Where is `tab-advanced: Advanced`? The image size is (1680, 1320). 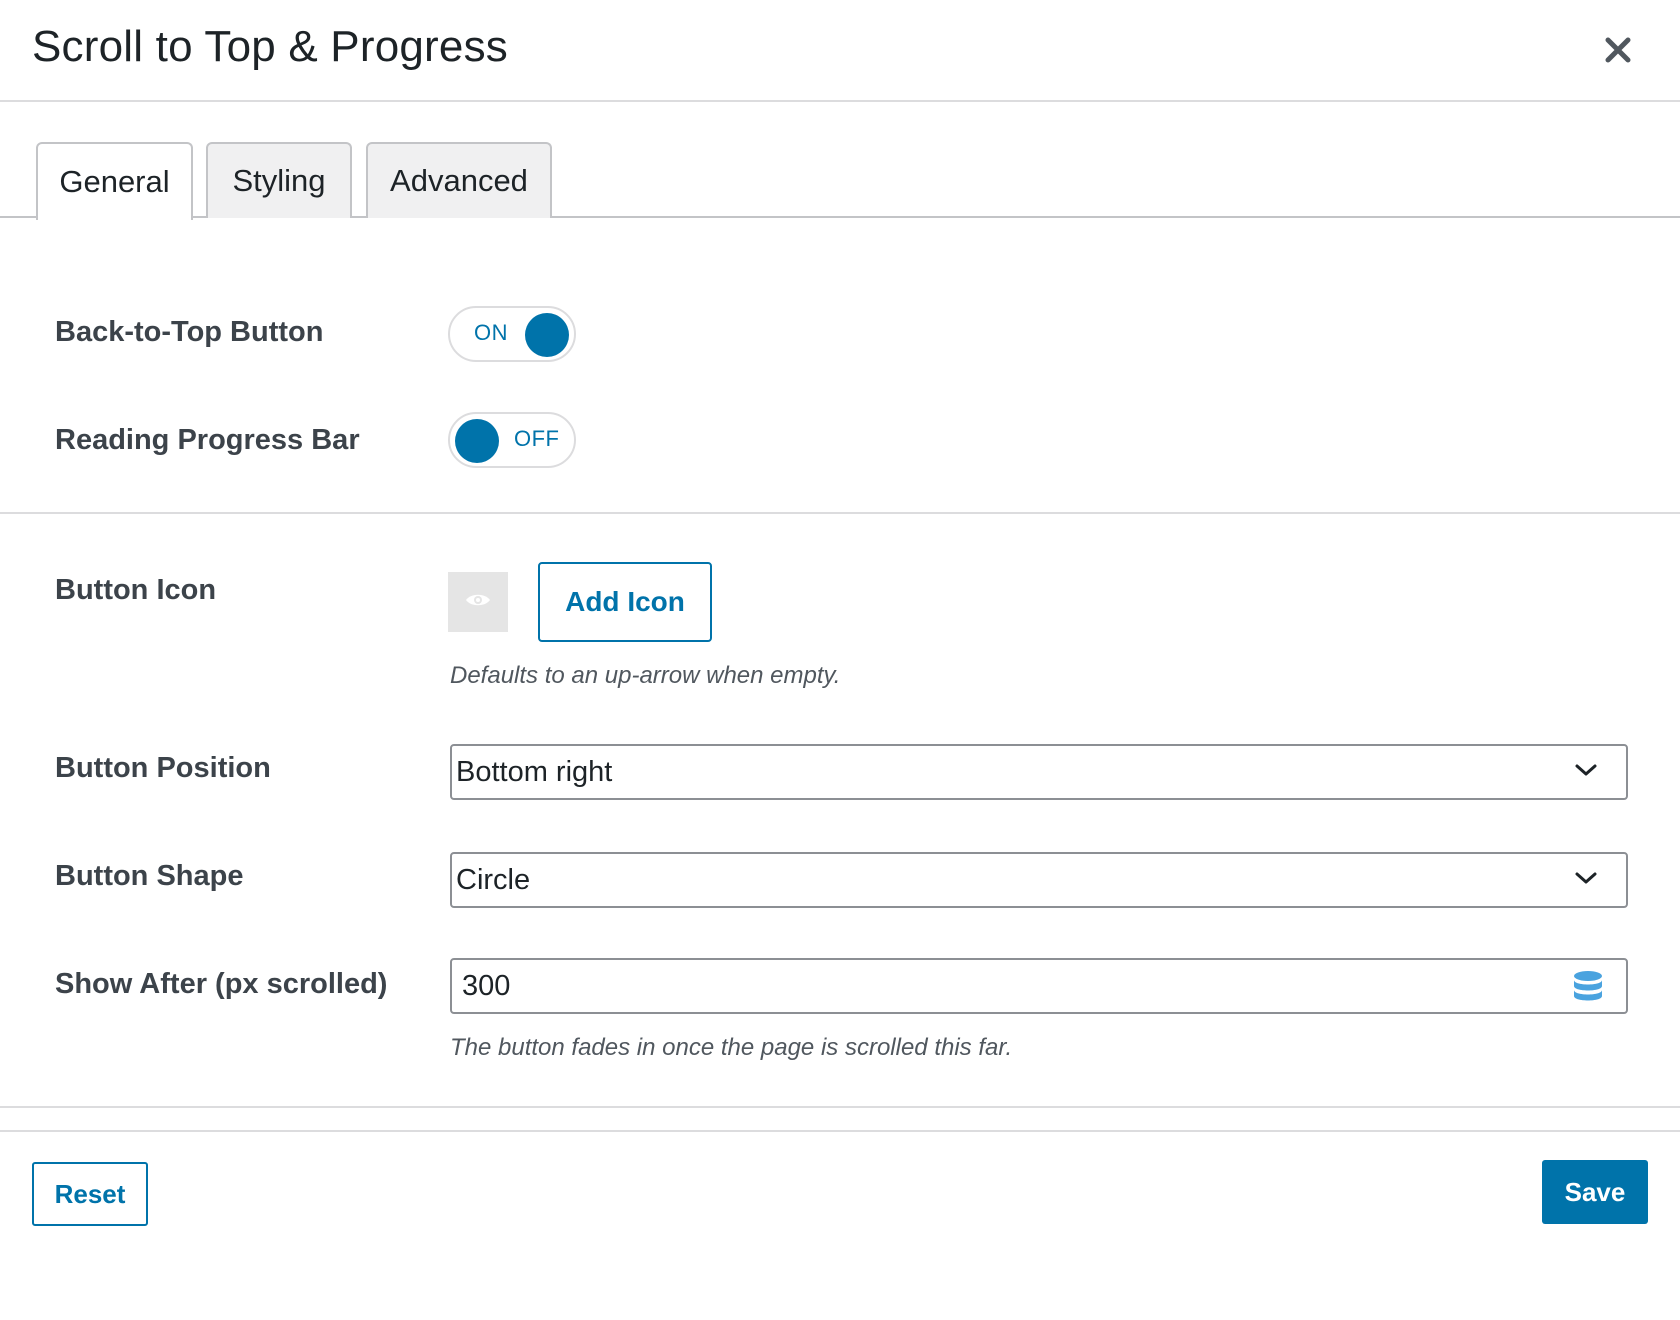 tab-advanced: Advanced is located at coordinates (459, 180).